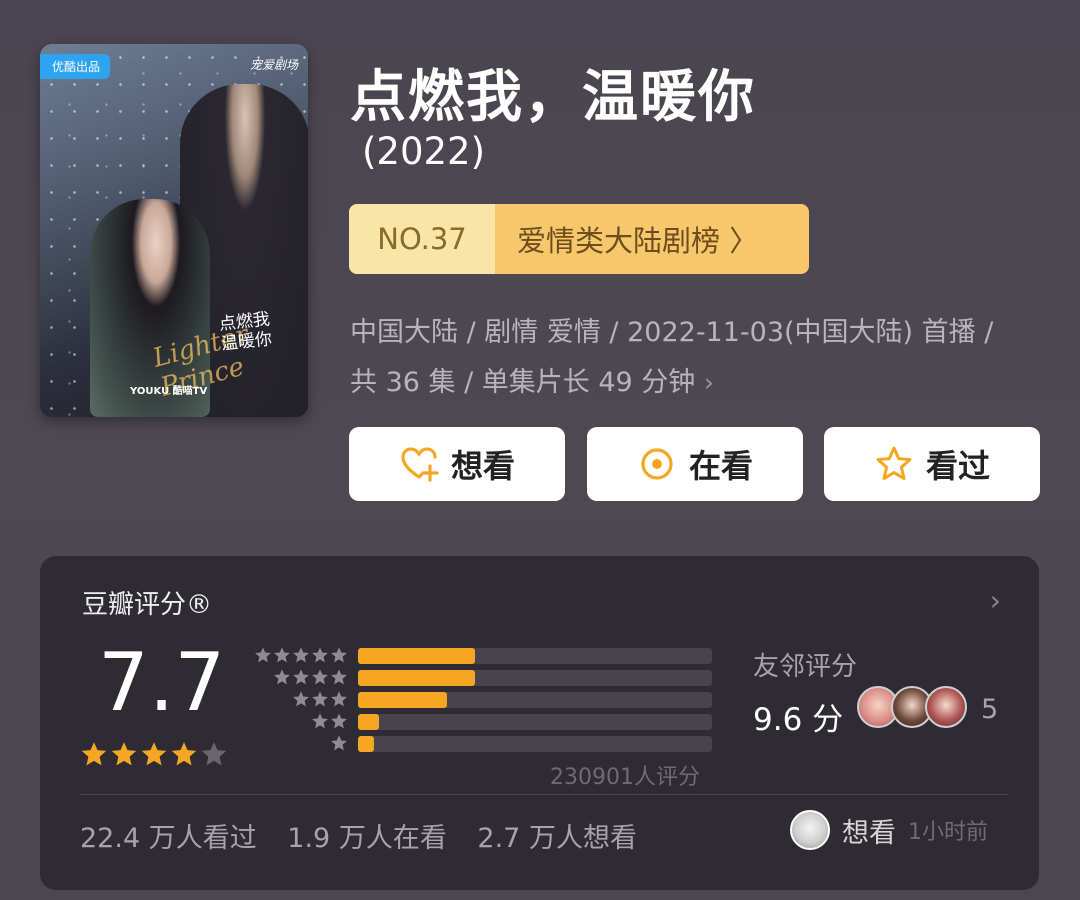  I want to click on friend-count: 5, so click(990, 709).